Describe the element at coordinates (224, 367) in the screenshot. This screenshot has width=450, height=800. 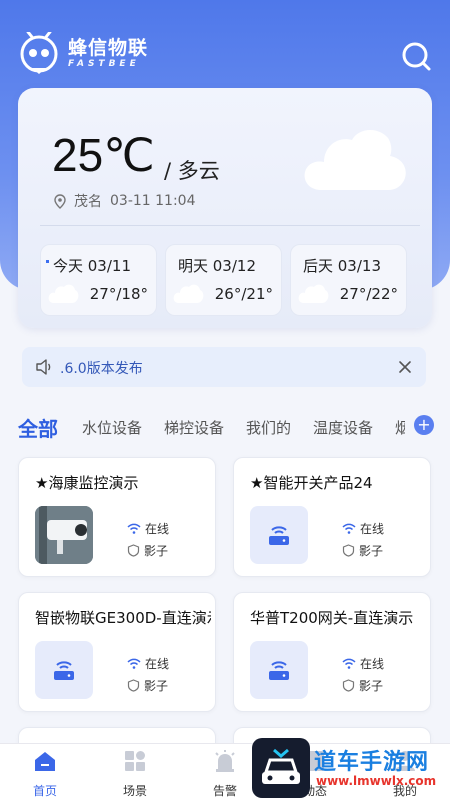
I see `notice-bar: .6.0版本发布` at that location.